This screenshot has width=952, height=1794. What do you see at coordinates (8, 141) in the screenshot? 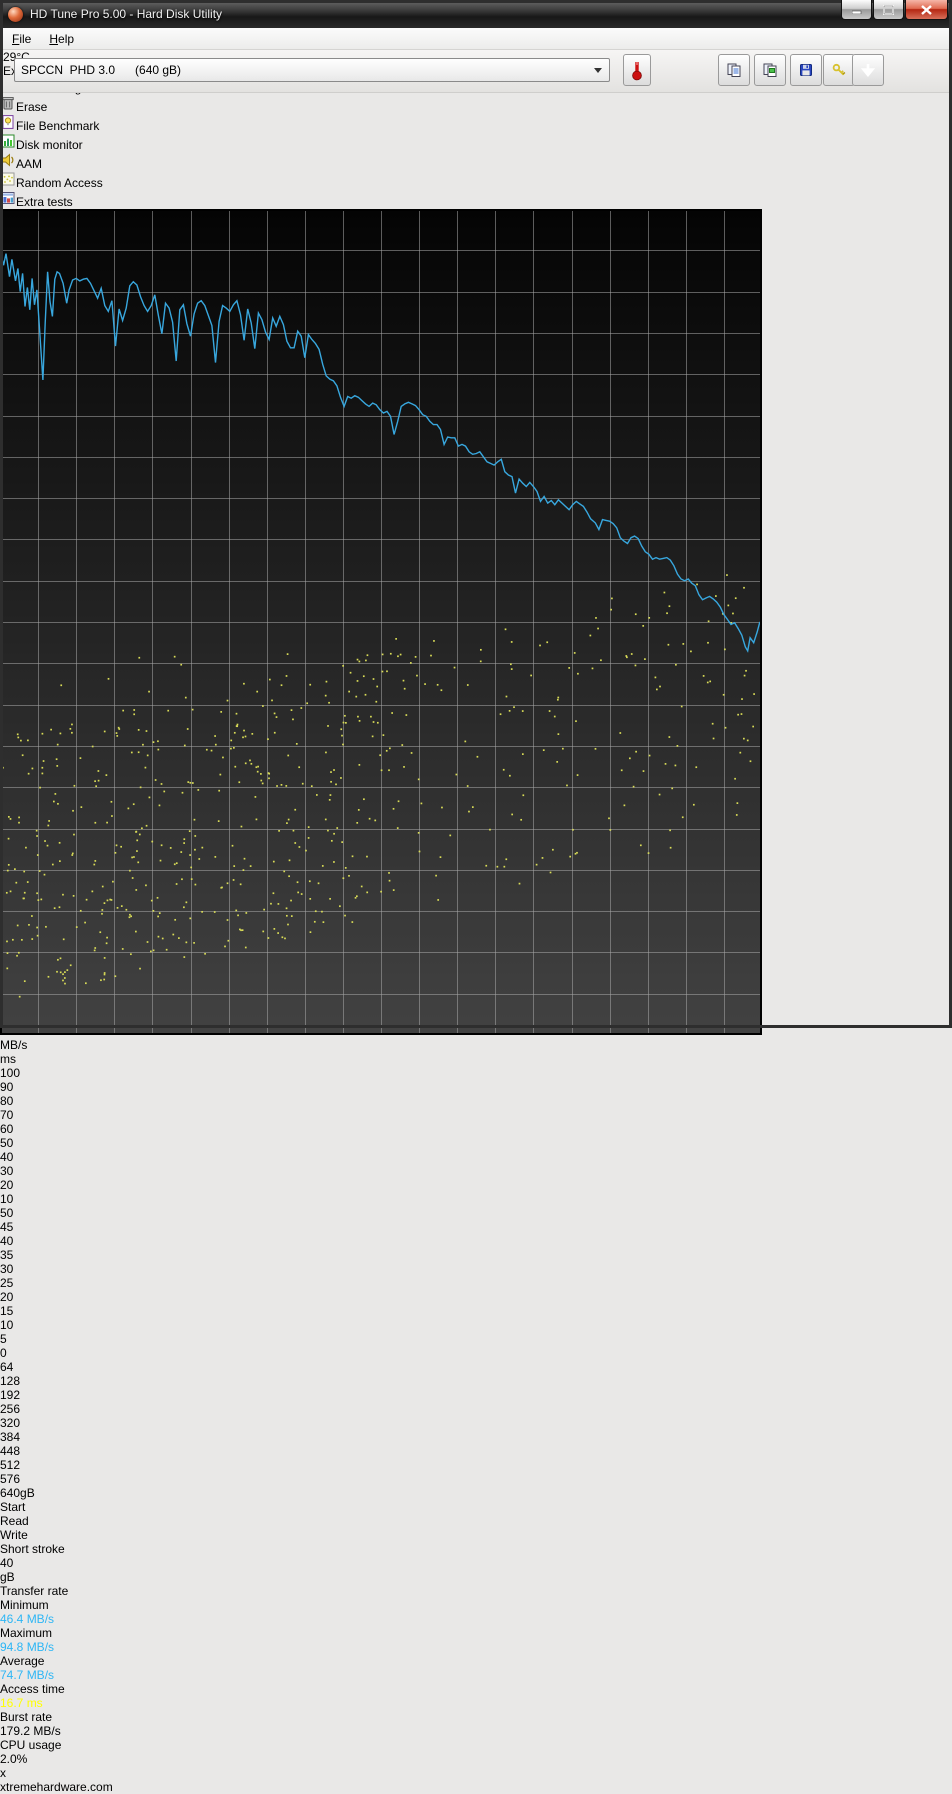
I see `disk-monitor-icon` at bounding box center [8, 141].